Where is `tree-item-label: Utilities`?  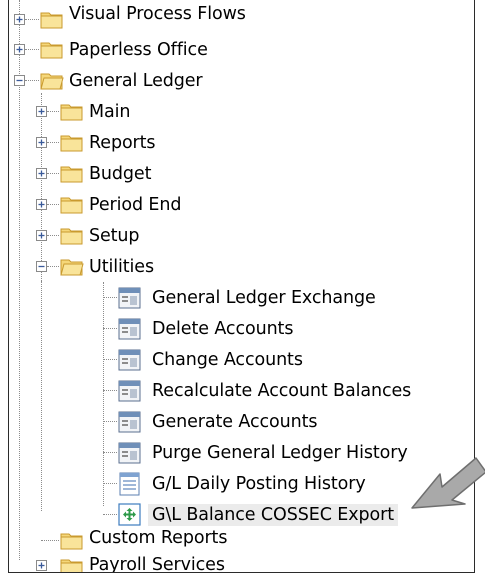
tree-item-label: Utilities is located at coordinates (121, 267).